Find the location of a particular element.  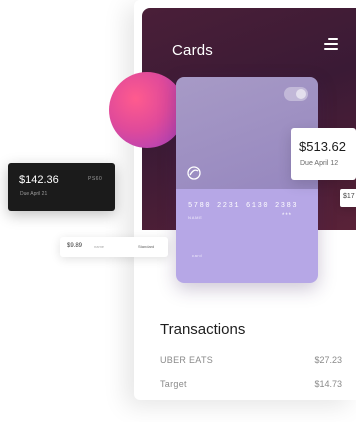

card-toggle-icon is located at coordinates (296, 94).